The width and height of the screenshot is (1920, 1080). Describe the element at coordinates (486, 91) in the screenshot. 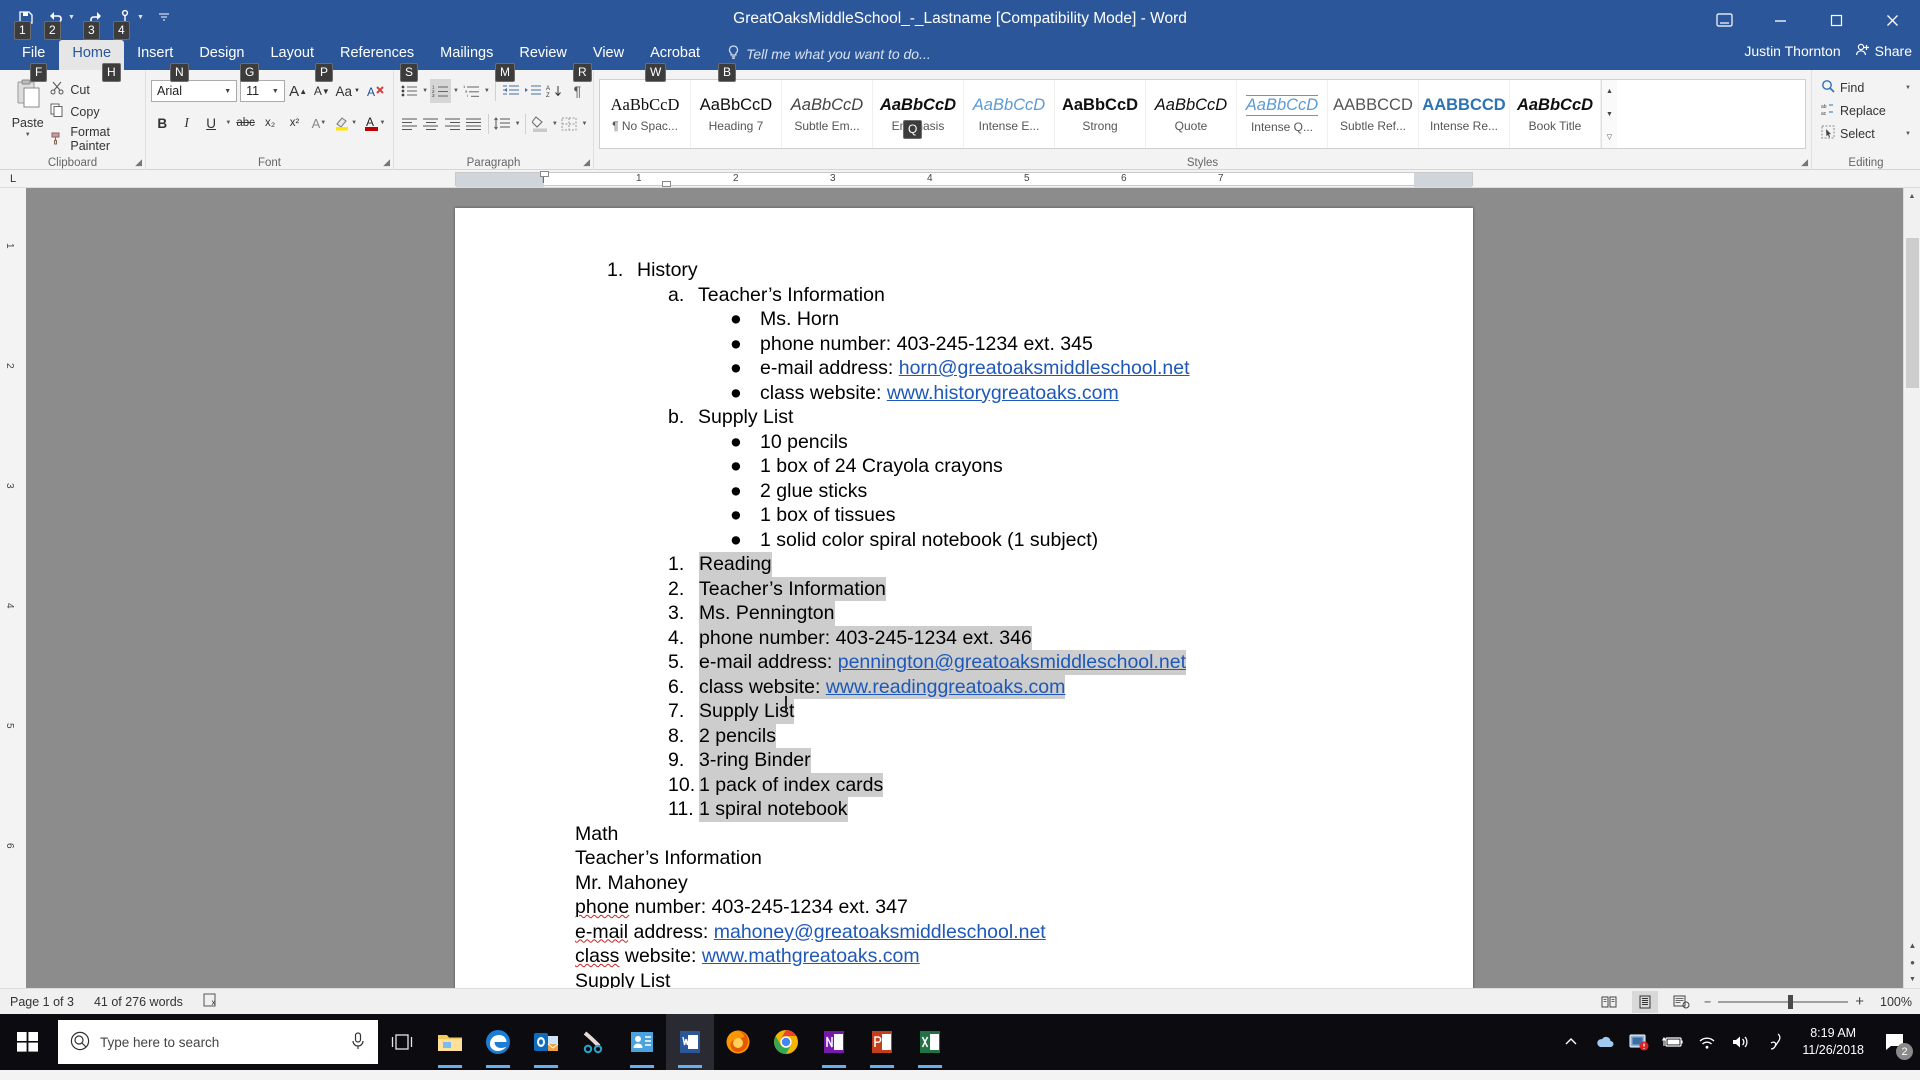

I see `multilevel-dropdown-icon: ▼` at that location.